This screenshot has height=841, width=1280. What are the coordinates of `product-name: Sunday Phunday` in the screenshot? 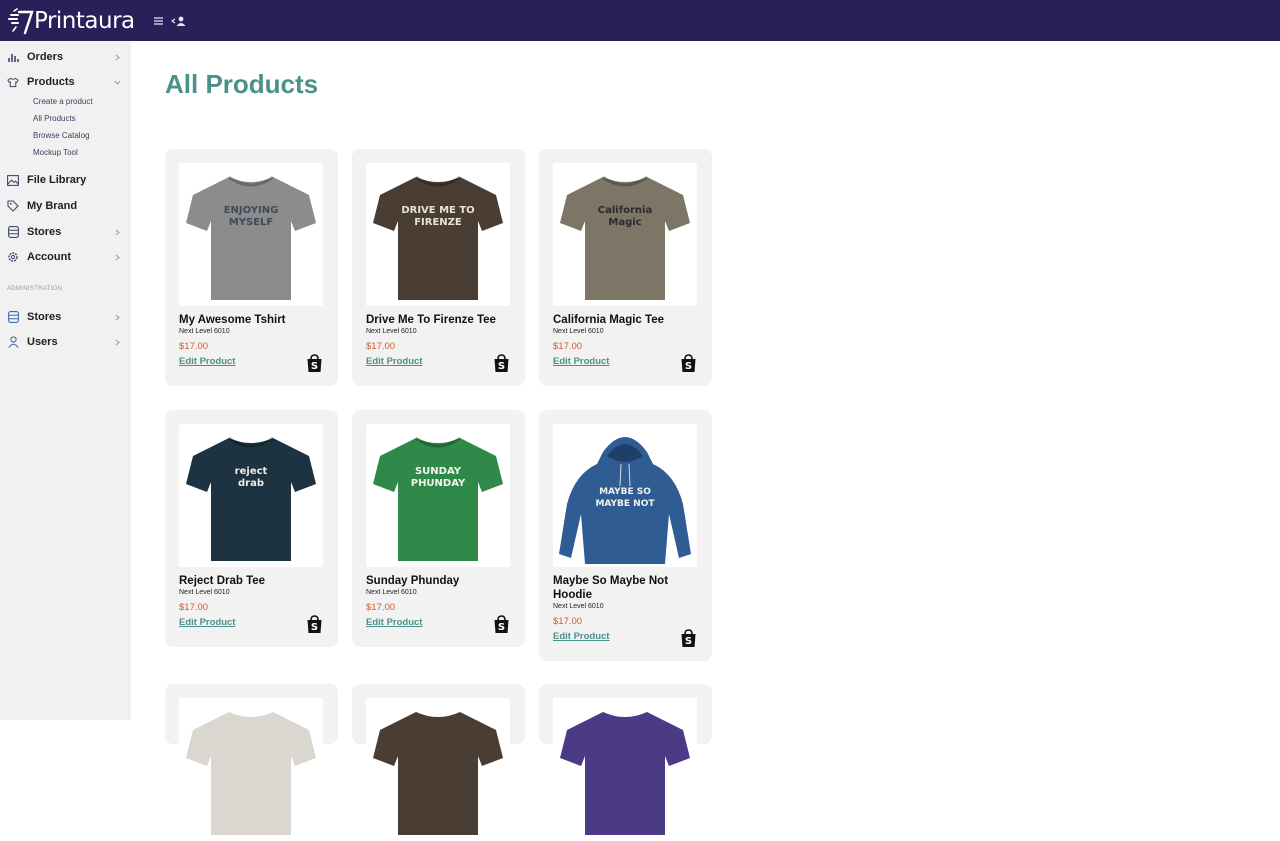 It's located at (413, 581).